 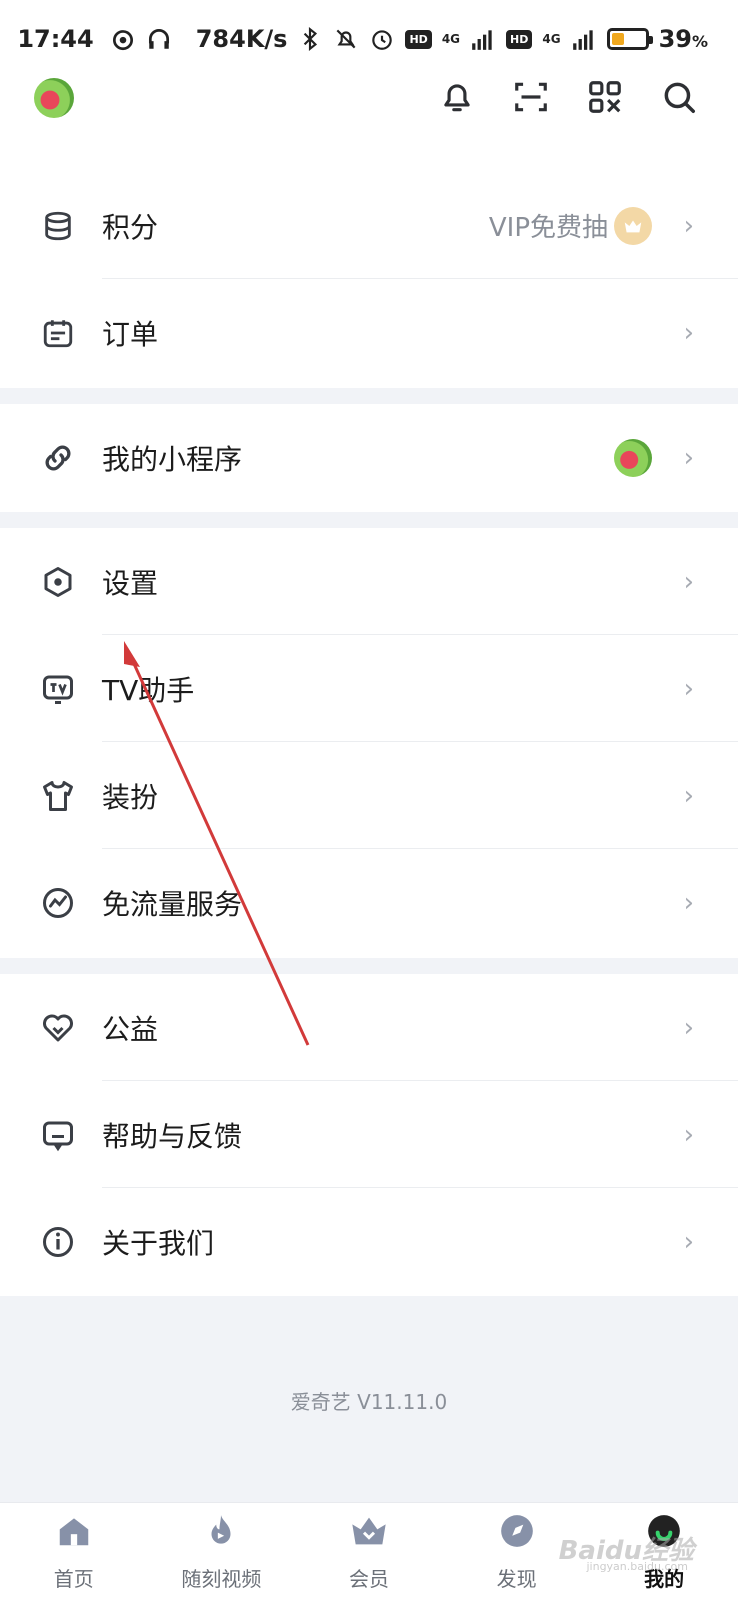 I want to click on heart-icon, so click(x=58, y=1028).